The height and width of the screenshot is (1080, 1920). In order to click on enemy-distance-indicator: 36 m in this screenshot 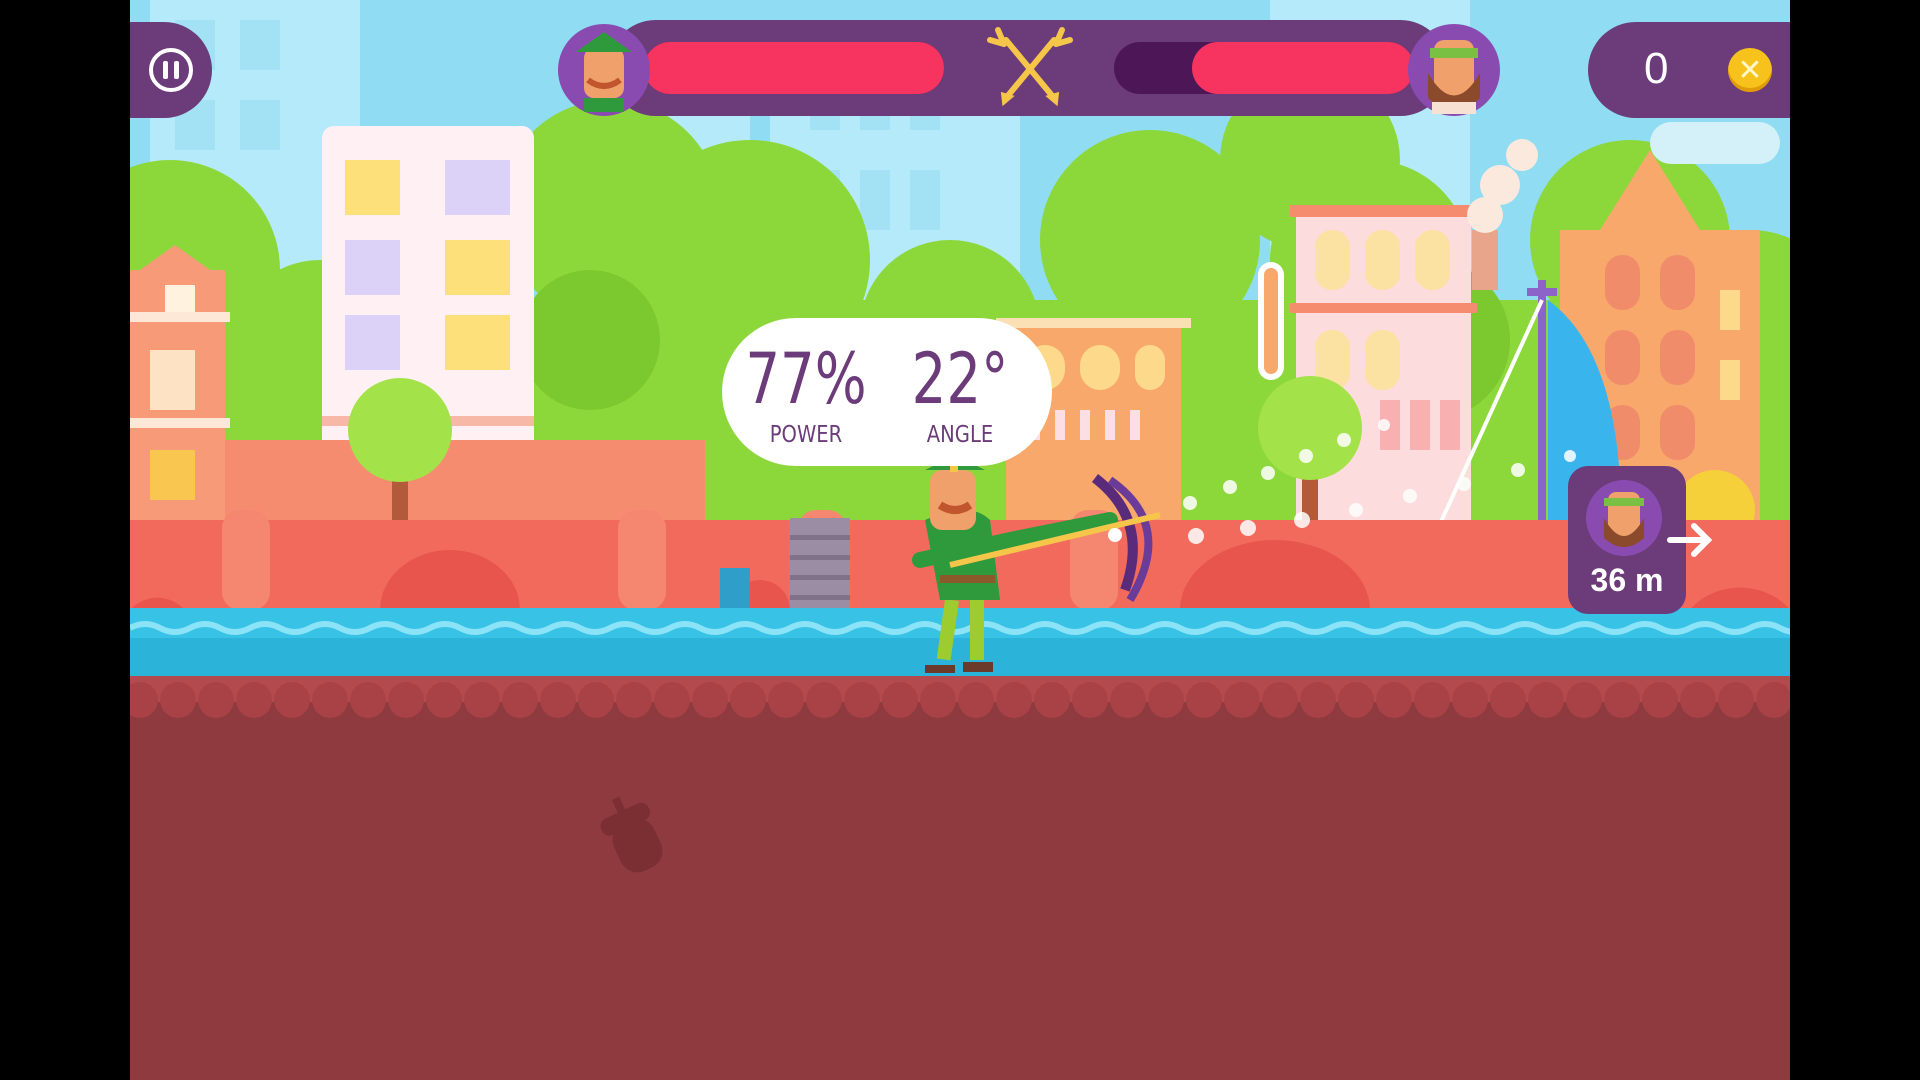, I will do `click(1640, 540)`.